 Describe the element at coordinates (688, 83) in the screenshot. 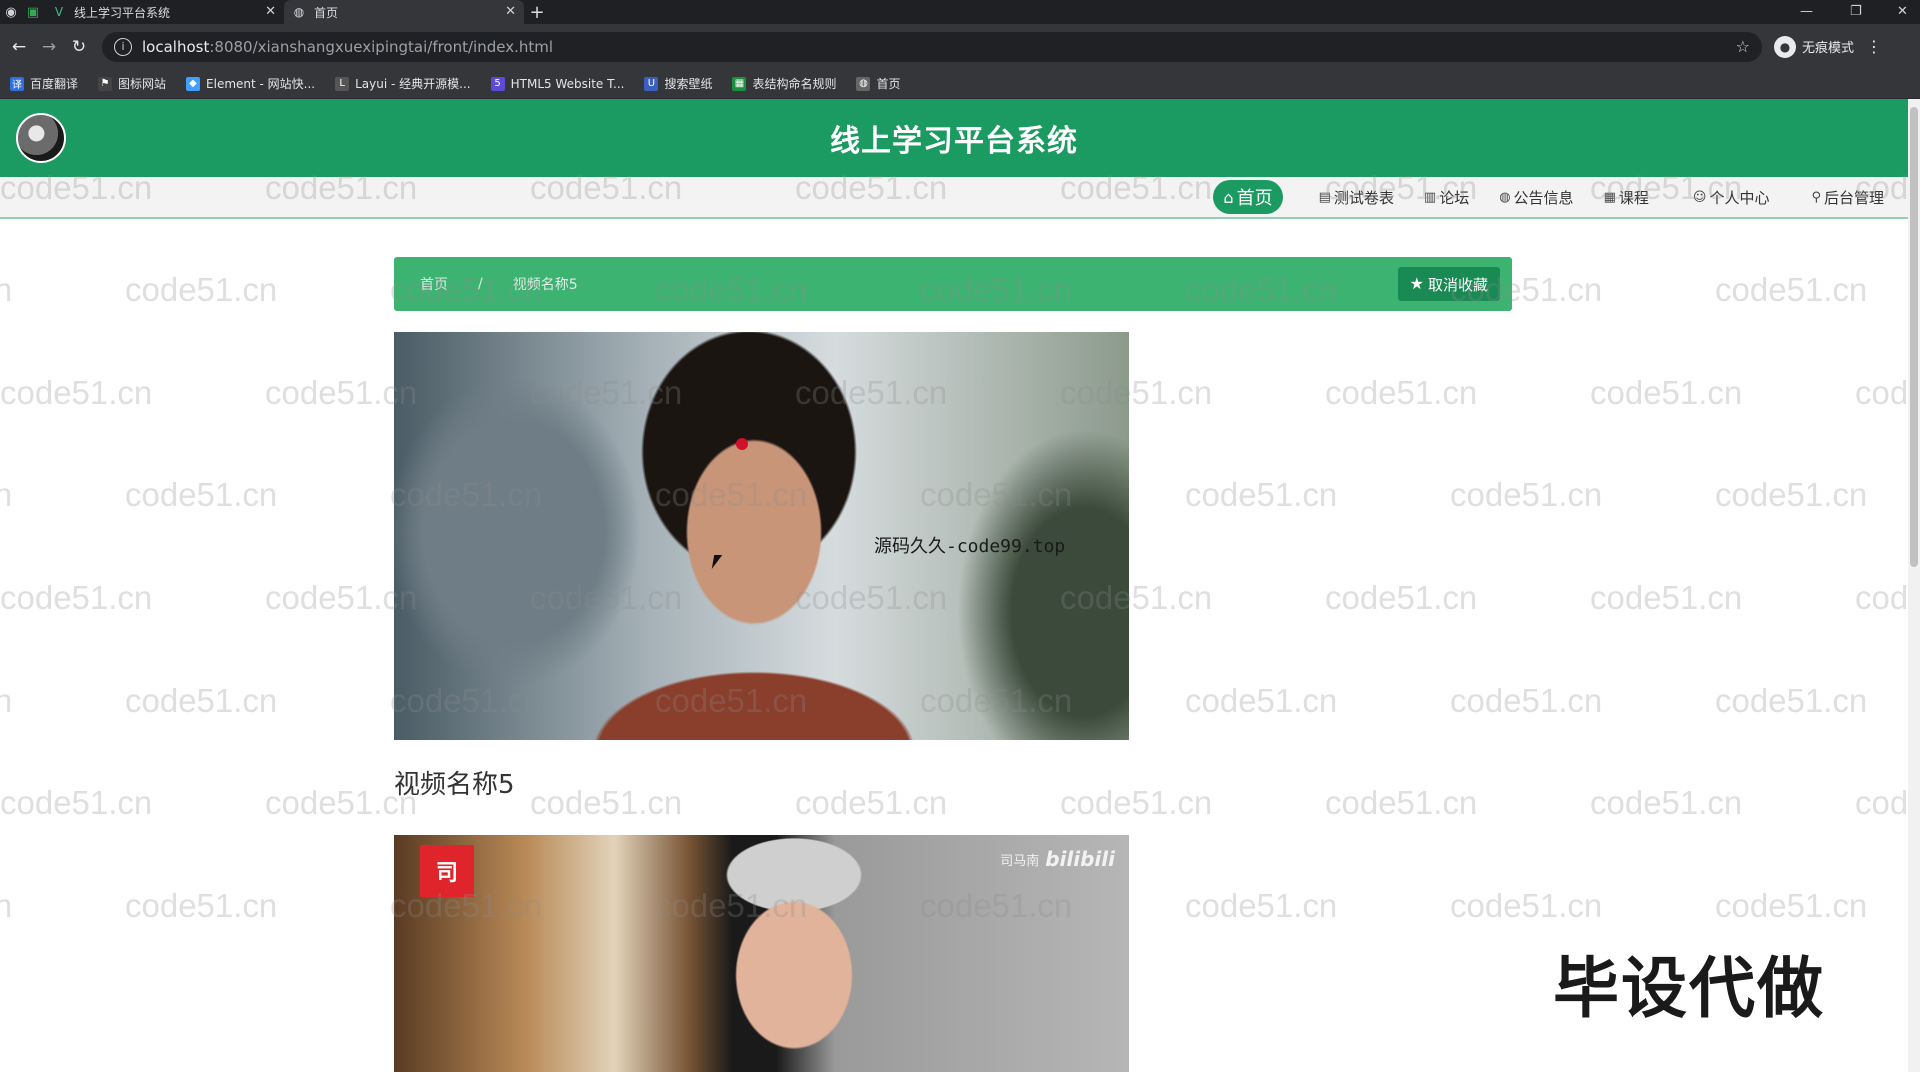

I see `bookmark-label: 搜索壁纸` at that location.